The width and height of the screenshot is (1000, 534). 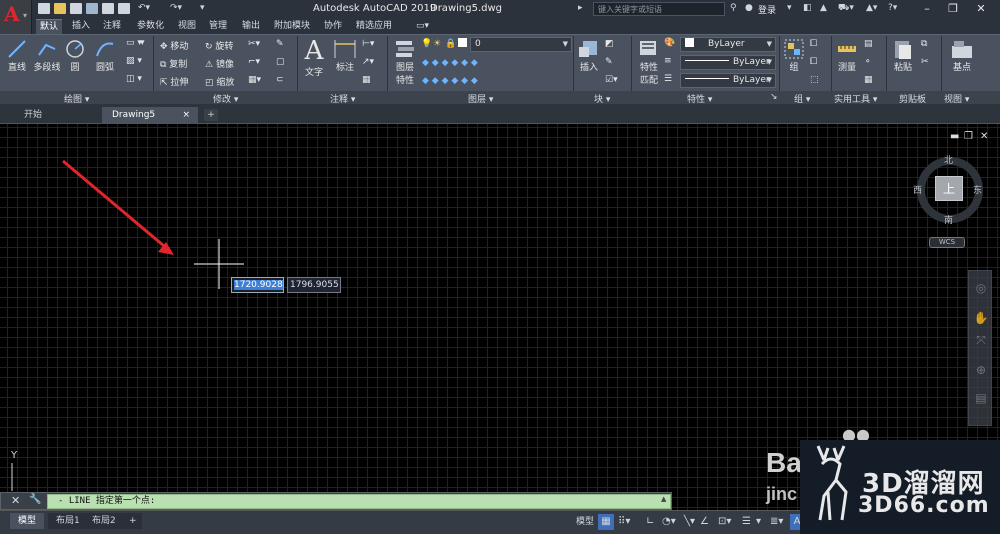 What do you see at coordinates (981, 370) in the screenshot?
I see `orbit-icon: ⊕` at bounding box center [981, 370].